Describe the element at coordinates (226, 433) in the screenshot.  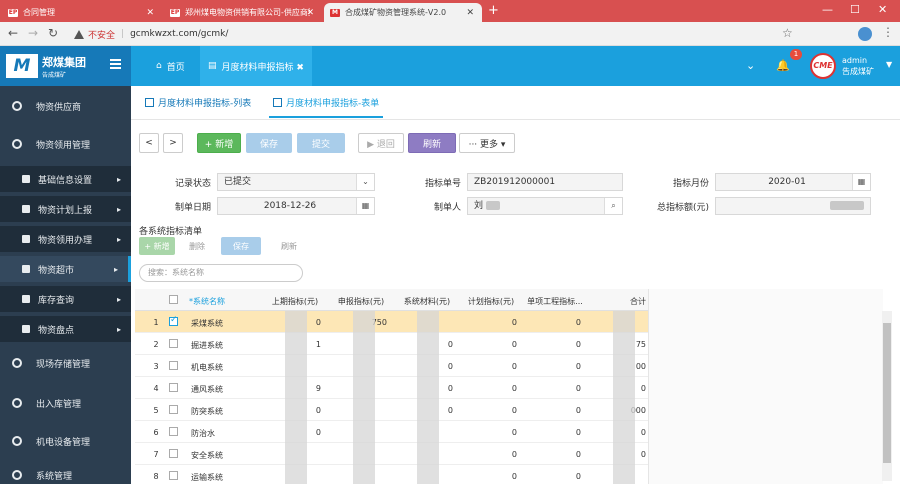
I see `system-name: 防治水` at that location.